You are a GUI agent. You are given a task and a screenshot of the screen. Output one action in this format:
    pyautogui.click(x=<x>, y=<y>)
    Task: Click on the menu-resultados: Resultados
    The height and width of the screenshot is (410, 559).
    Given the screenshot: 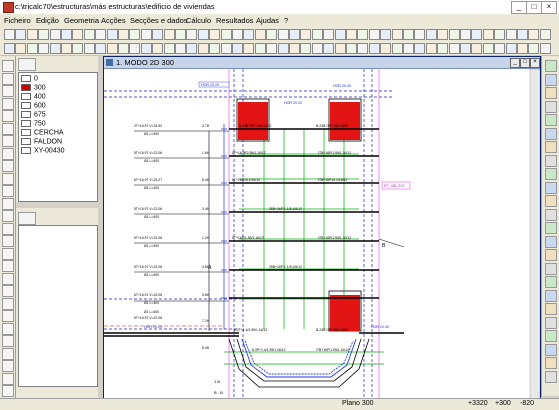 What is the action you would take?
    pyautogui.click(x=235, y=20)
    